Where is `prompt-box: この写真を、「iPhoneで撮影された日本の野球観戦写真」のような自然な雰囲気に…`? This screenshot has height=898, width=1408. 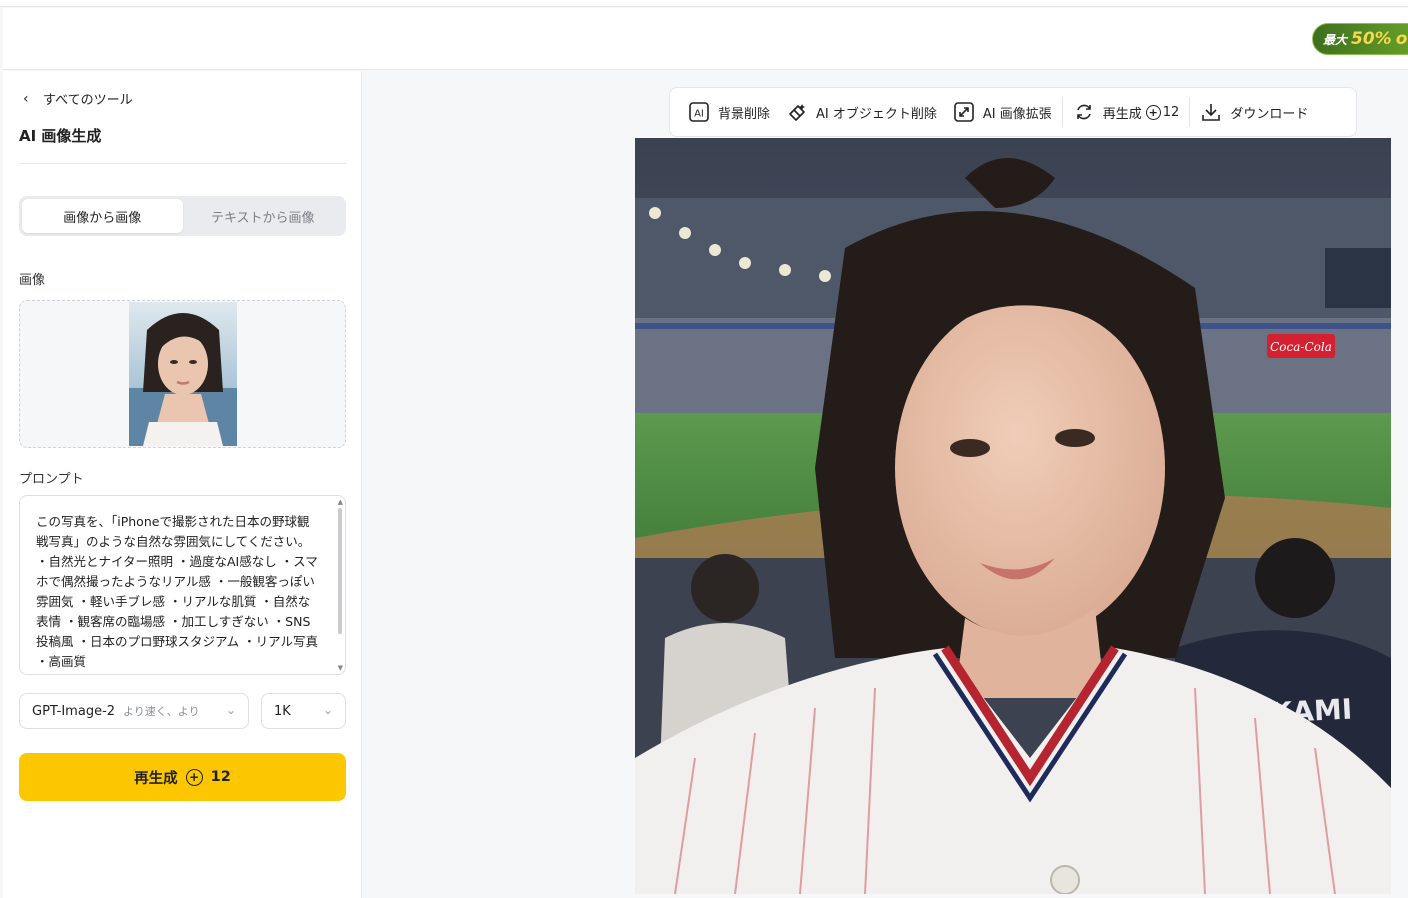 prompt-box: この写真を、「iPhoneで撮影された日本の野球観戦写真」のような自然な雰囲気に… is located at coordinates (182, 585).